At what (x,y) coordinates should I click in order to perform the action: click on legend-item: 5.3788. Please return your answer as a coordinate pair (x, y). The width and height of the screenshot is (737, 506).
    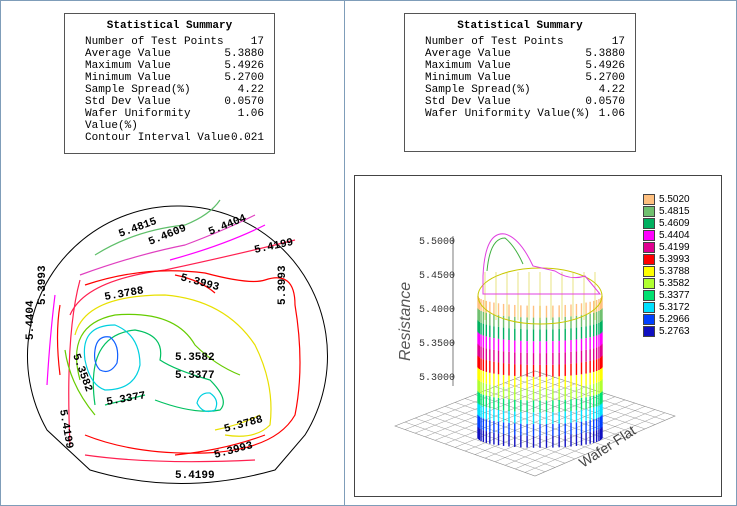
    Looking at the image, I should click on (678, 272).